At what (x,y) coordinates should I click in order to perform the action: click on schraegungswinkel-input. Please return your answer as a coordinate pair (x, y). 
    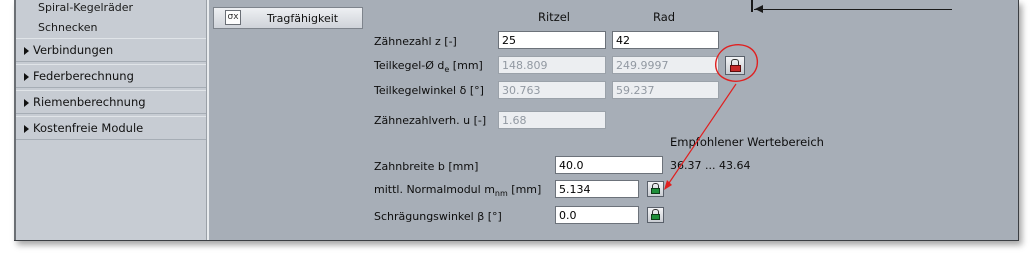
    Looking at the image, I should click on (597, 215).